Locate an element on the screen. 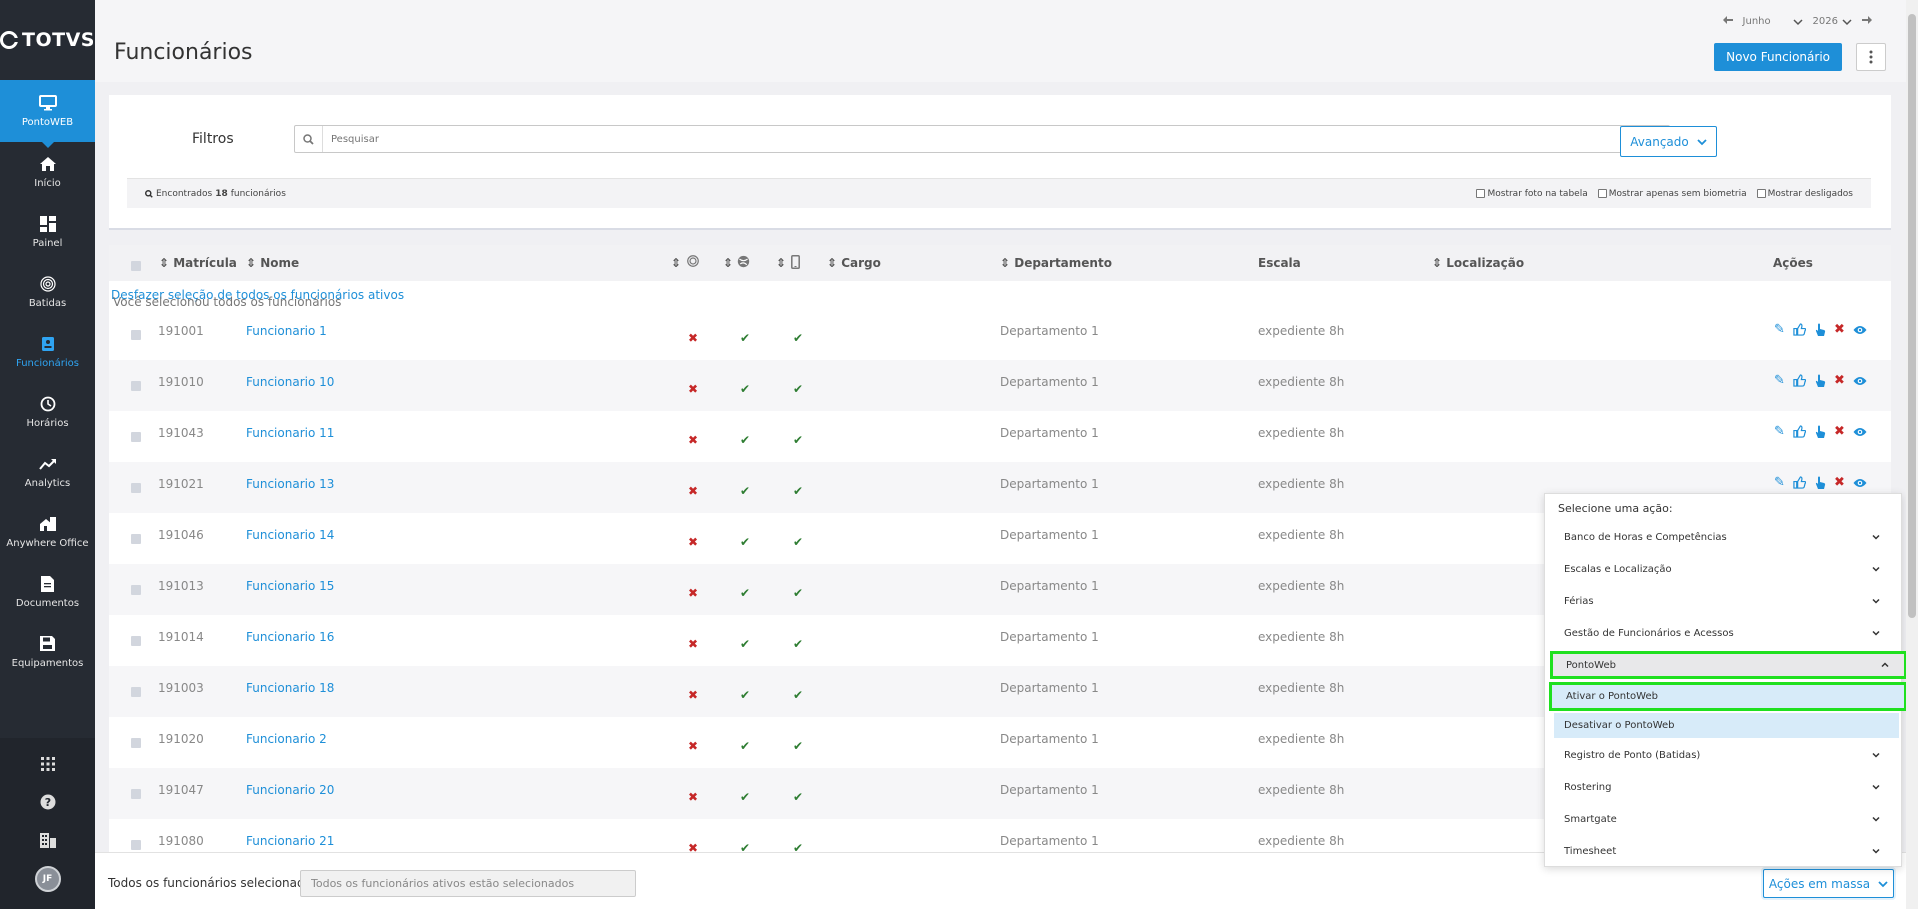 This screenshot has width=1918, height=909. employee-name-link: Funcionario 16 is located at coordinates (290, 637).